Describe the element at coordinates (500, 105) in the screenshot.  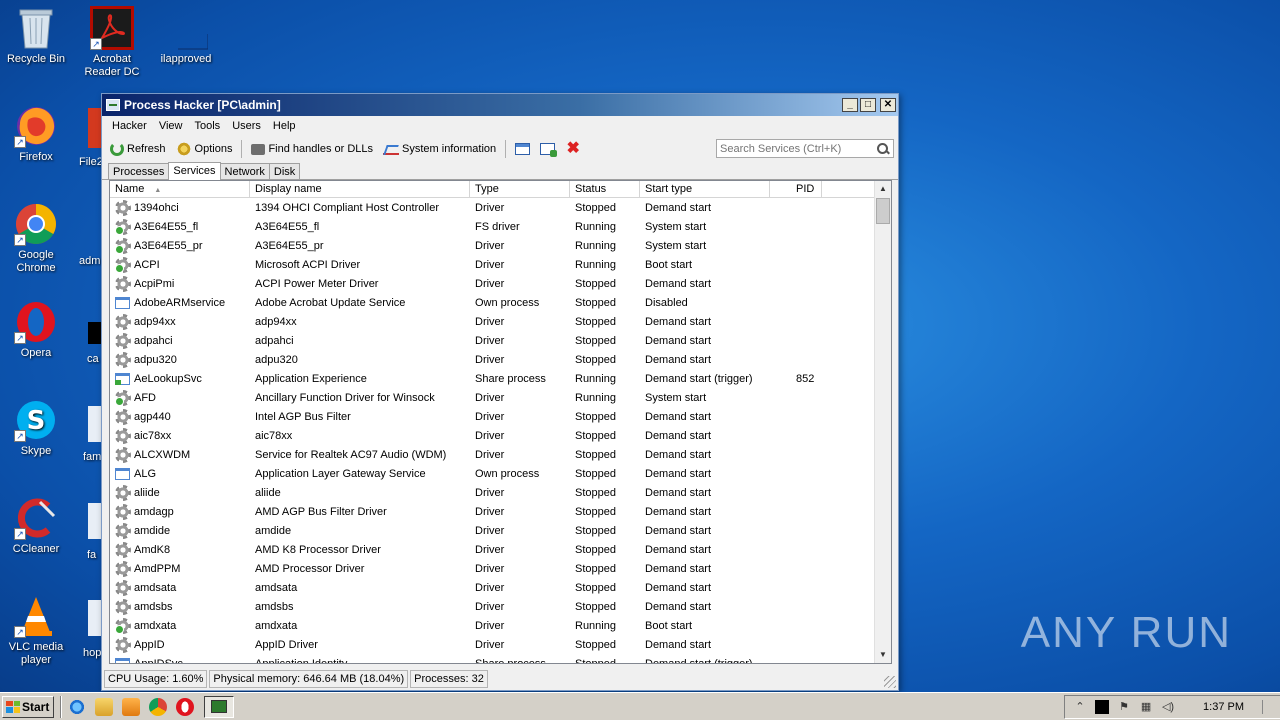
I see `title-bar: Process Hacker [PC\admin] _ □ ✕` at that location.